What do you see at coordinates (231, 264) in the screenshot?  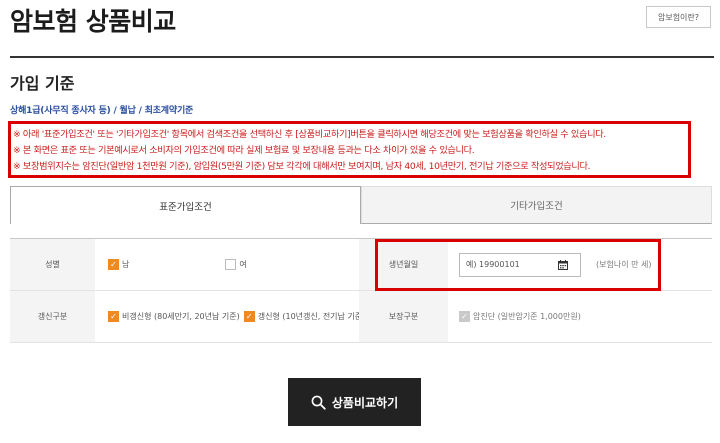 I see `checkbox-empty-icon` at bounding box center [231, 264].